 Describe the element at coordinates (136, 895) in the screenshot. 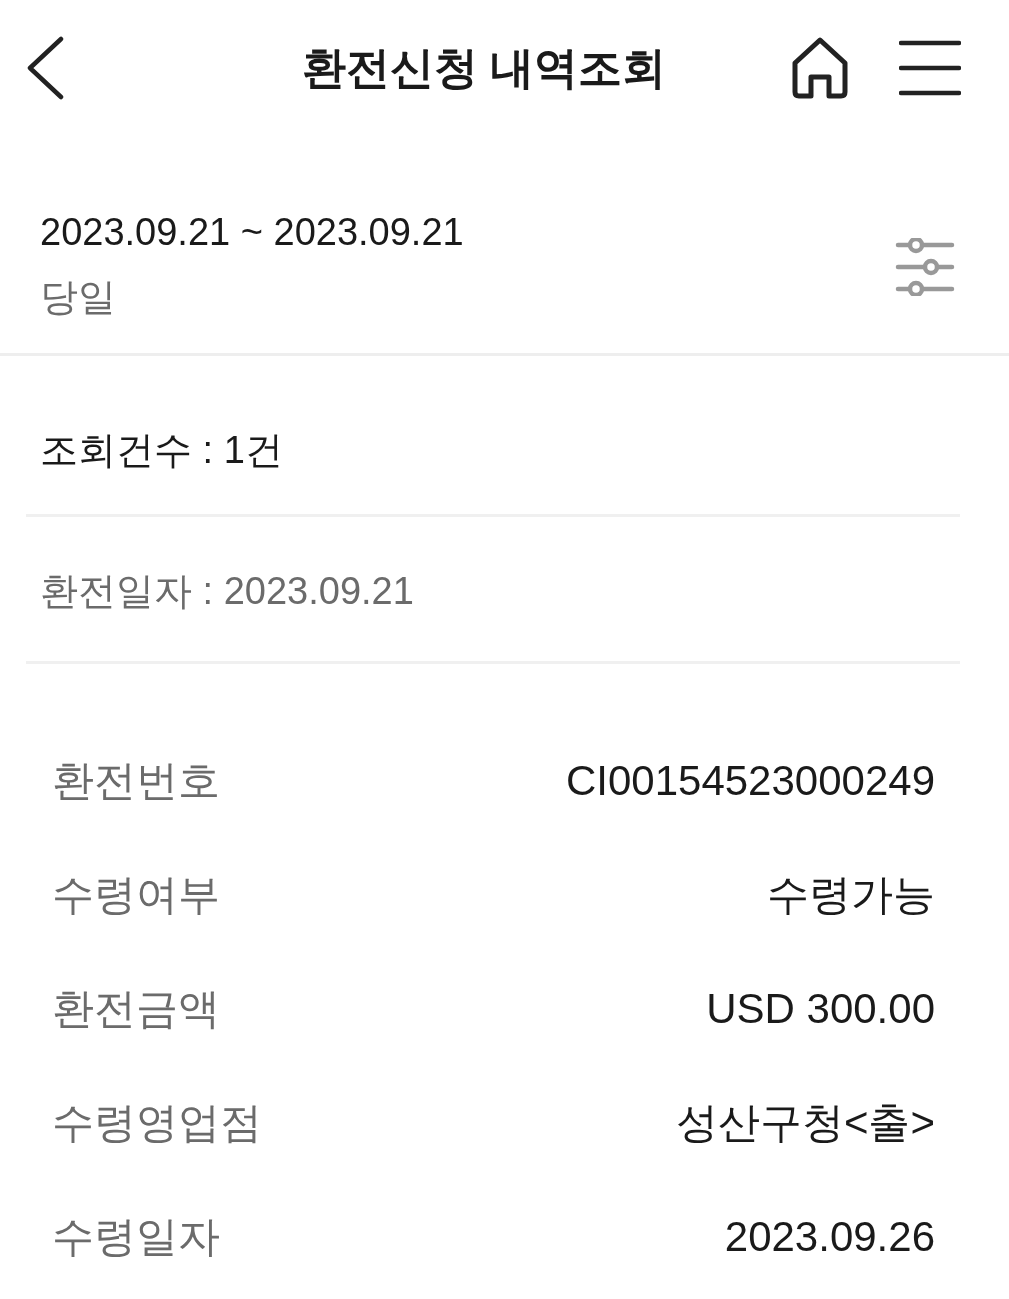

I see `detail-label: 수령여부` at that location.